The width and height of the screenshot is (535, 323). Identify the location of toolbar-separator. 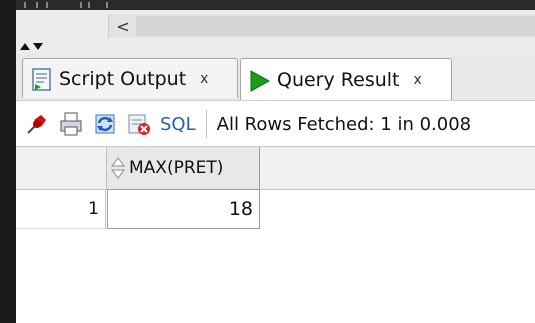
(206, 124).